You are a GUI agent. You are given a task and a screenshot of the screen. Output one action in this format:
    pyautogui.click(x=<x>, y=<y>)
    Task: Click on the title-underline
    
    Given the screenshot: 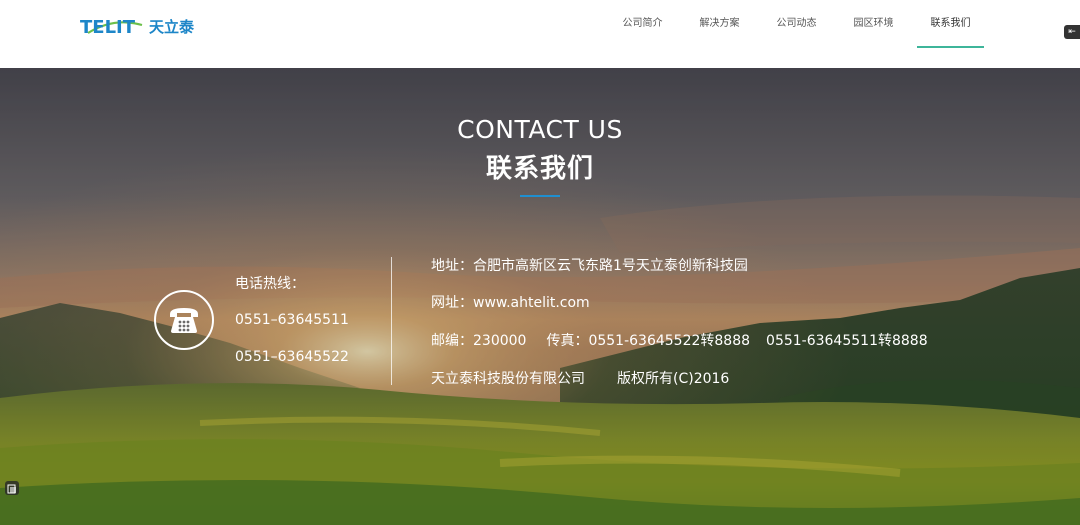 What is the action you would take?
    pyautogui.click(x=540, y=196)
    